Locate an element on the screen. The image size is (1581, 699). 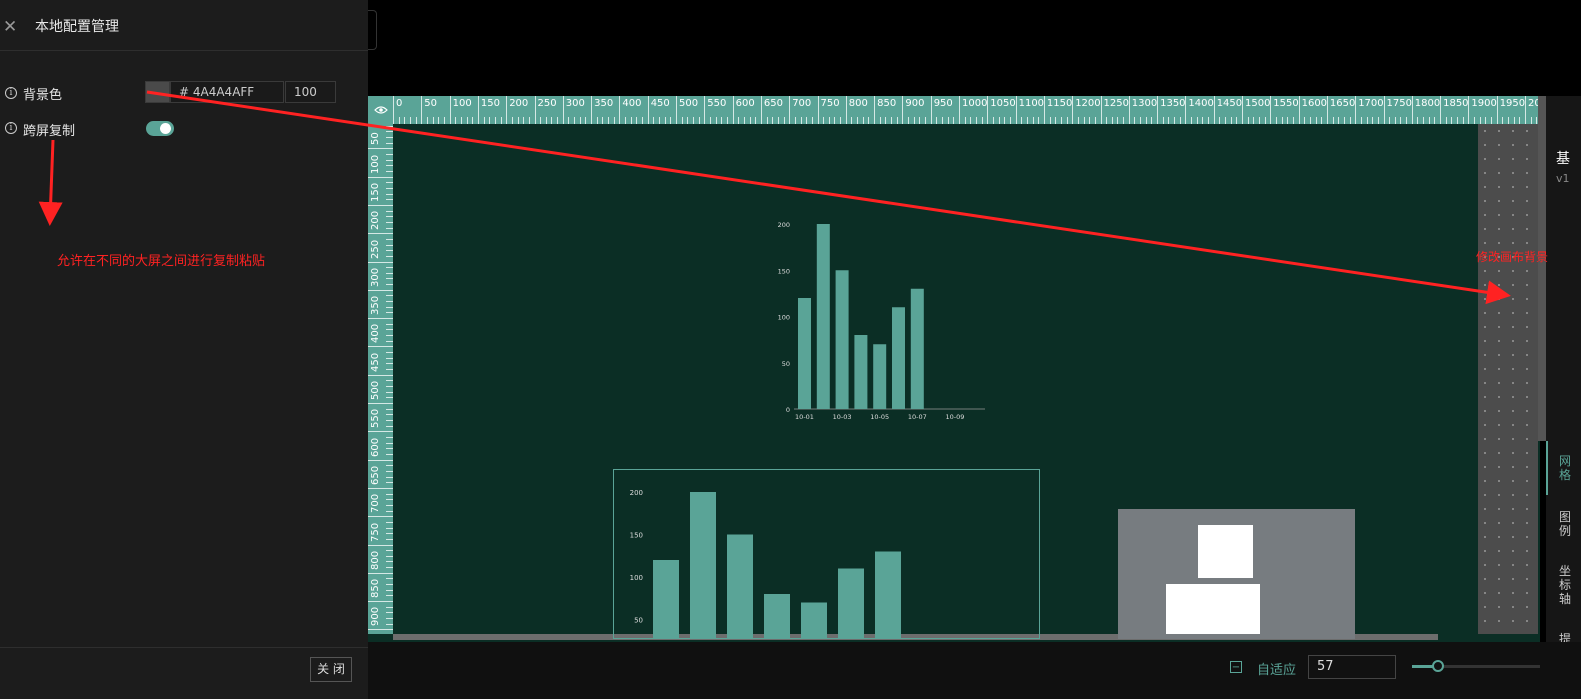
ruler-tick-label: 1050 is located at coordinates (1003, 103).